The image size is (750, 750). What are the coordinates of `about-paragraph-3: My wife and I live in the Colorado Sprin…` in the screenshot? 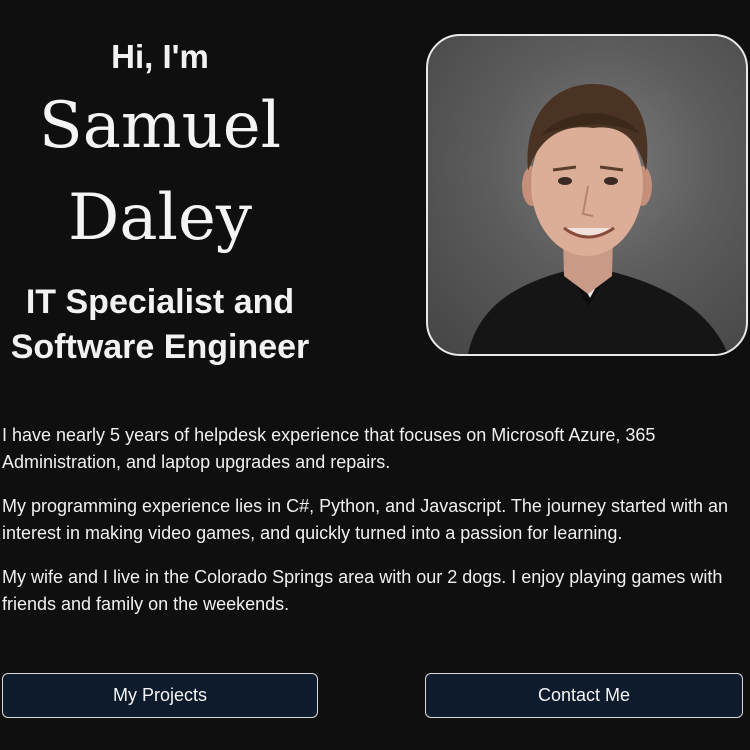 It's located at (362, 590).